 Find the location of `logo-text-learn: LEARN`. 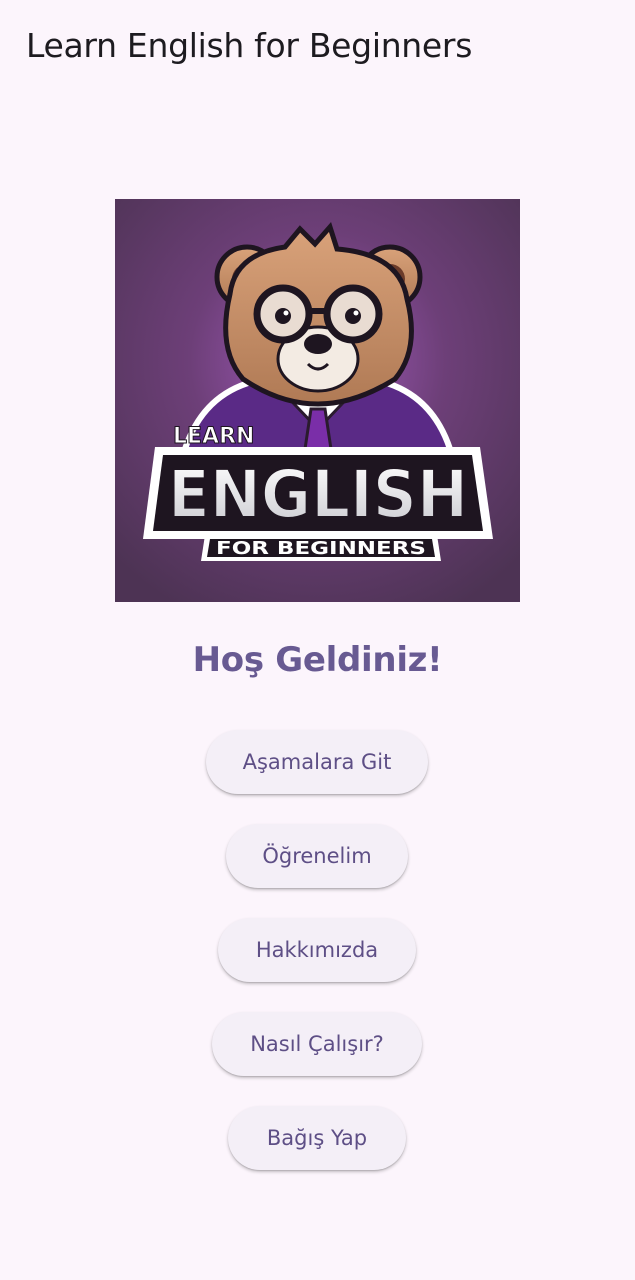

logo-text-learn: LEARN is located at coordinates (213, 436).